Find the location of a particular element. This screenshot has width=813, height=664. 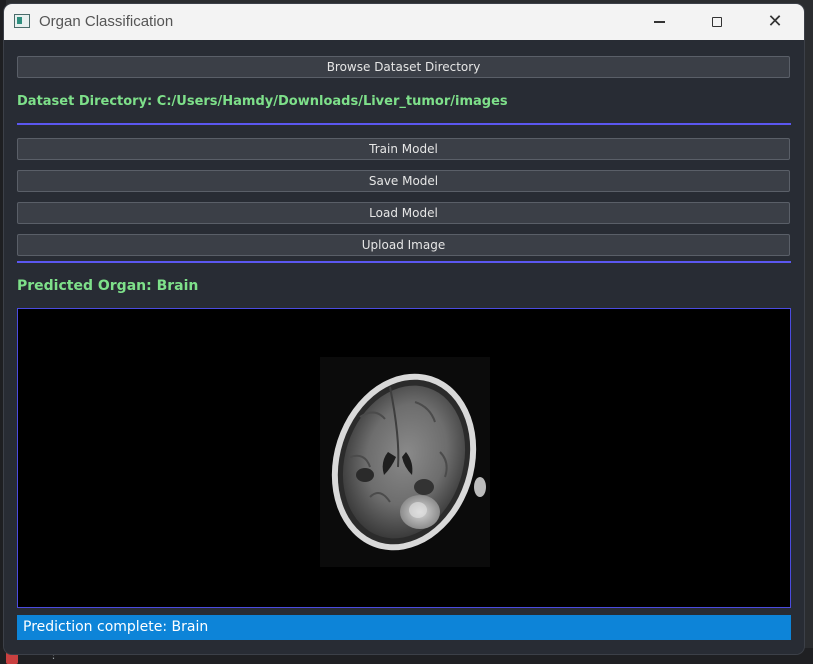

close-icon: ✕ is located at coordinates (775, 21).